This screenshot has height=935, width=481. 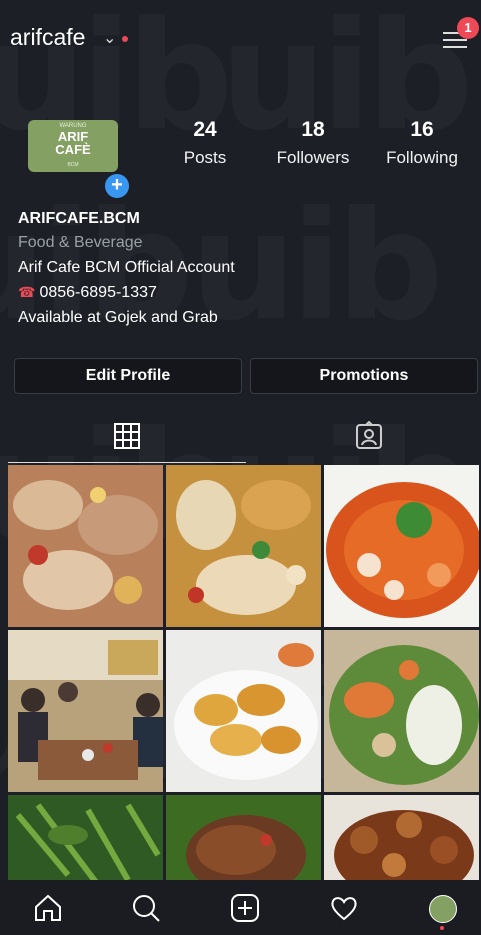 I want to click on people-photo, so click(x=85, y=711).